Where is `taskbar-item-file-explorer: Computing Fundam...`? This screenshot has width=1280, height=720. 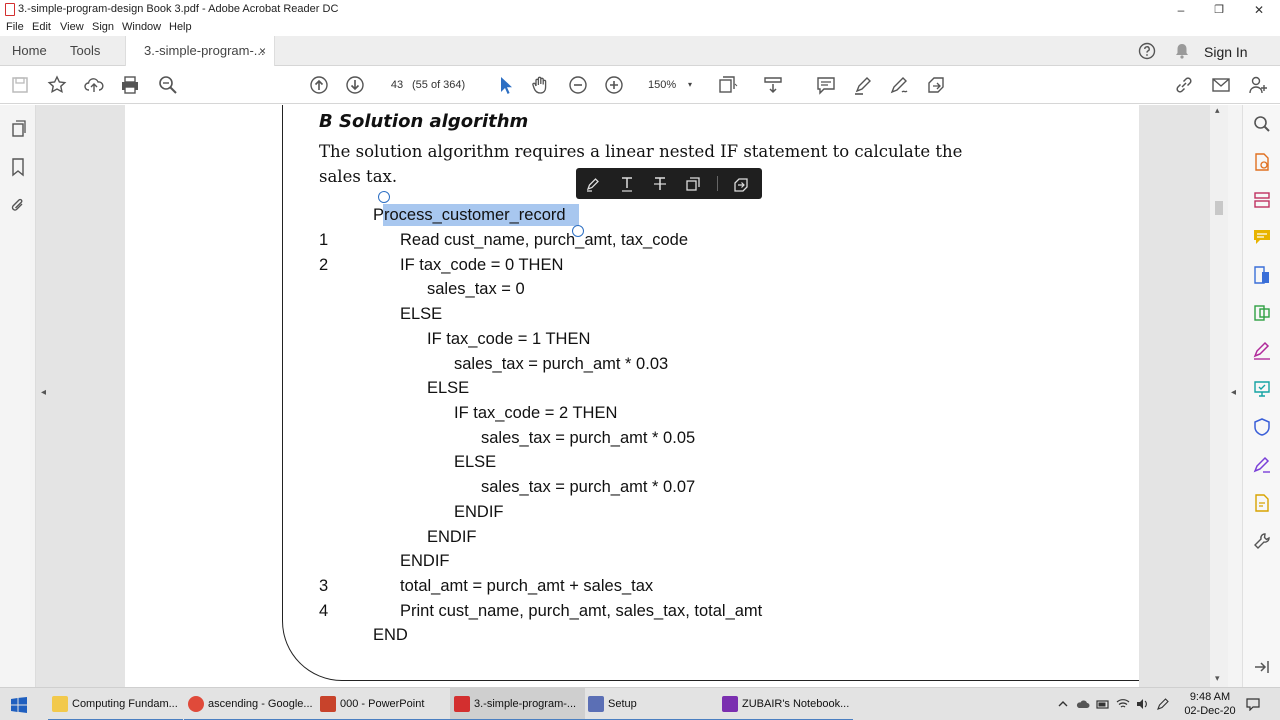
taskbar-item-file-explorer: Computing Fundam... is located at coordinates (115, 704).